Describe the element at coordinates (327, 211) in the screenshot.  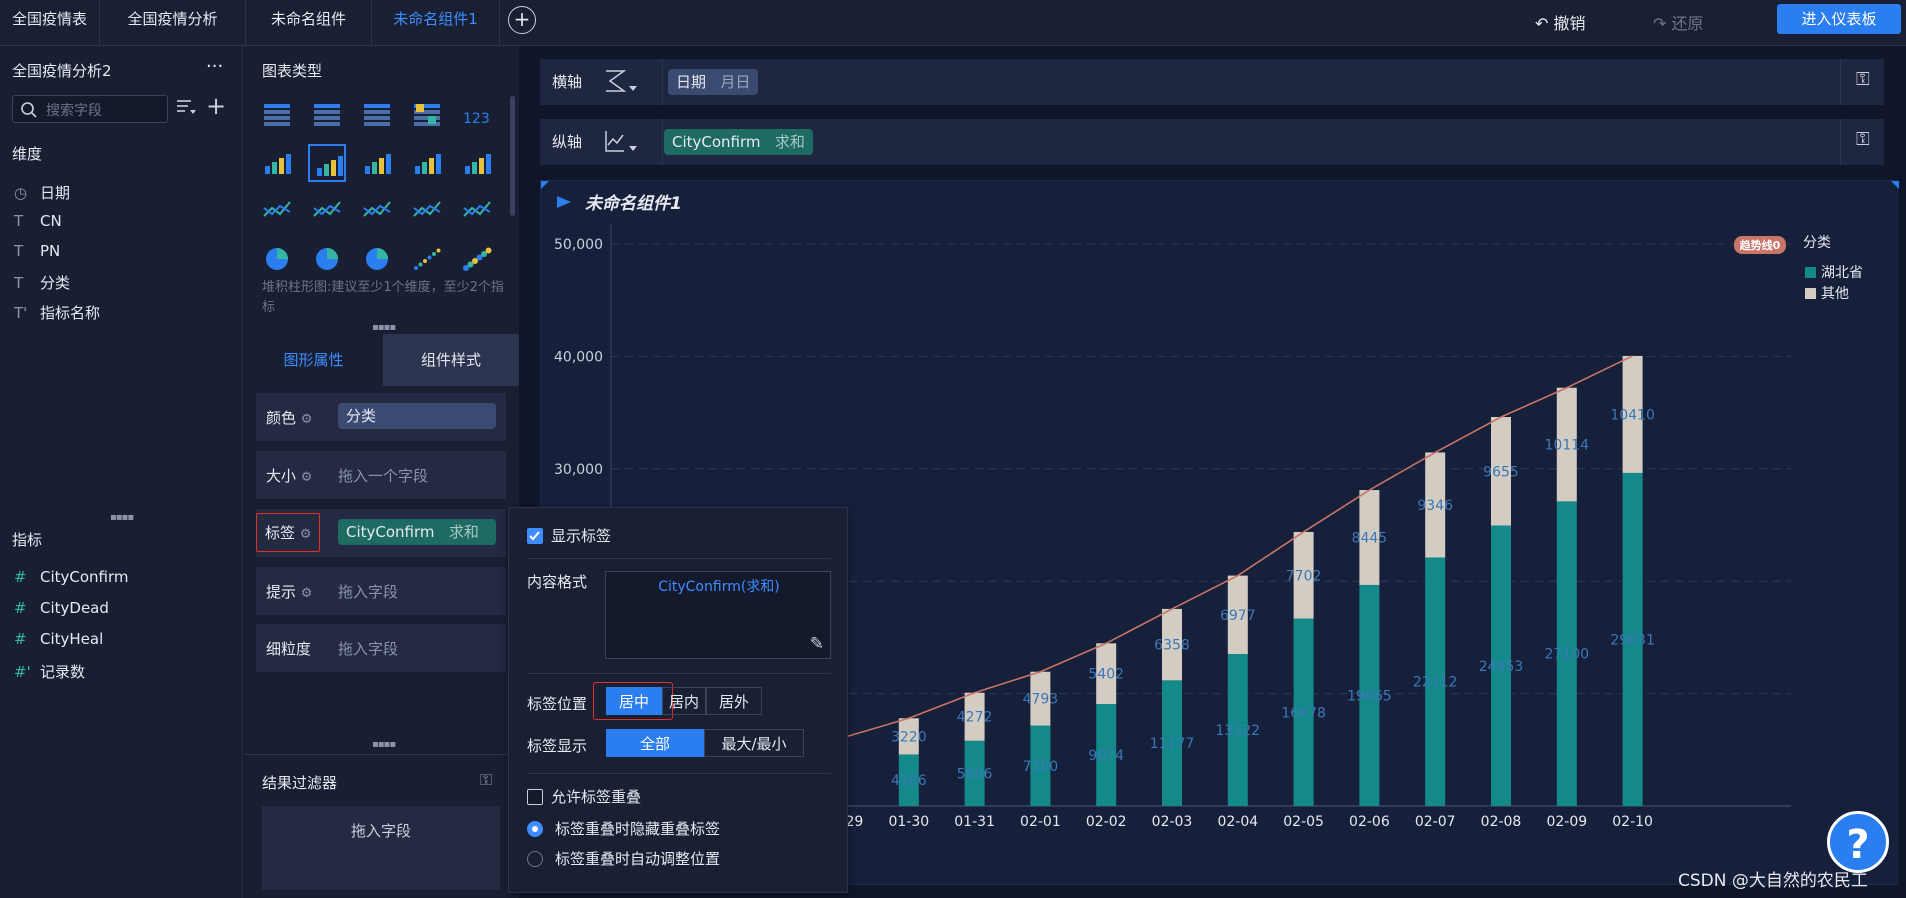
I see `line-icon` at that location.